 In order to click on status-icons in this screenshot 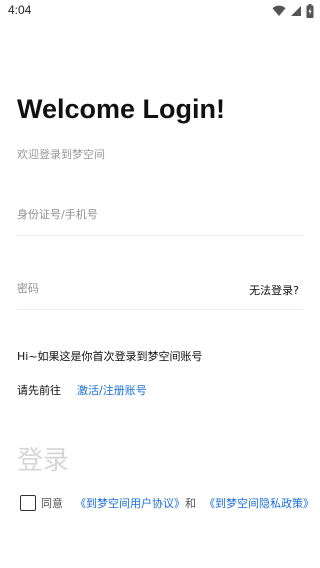, I will do `click(293, 11)`.